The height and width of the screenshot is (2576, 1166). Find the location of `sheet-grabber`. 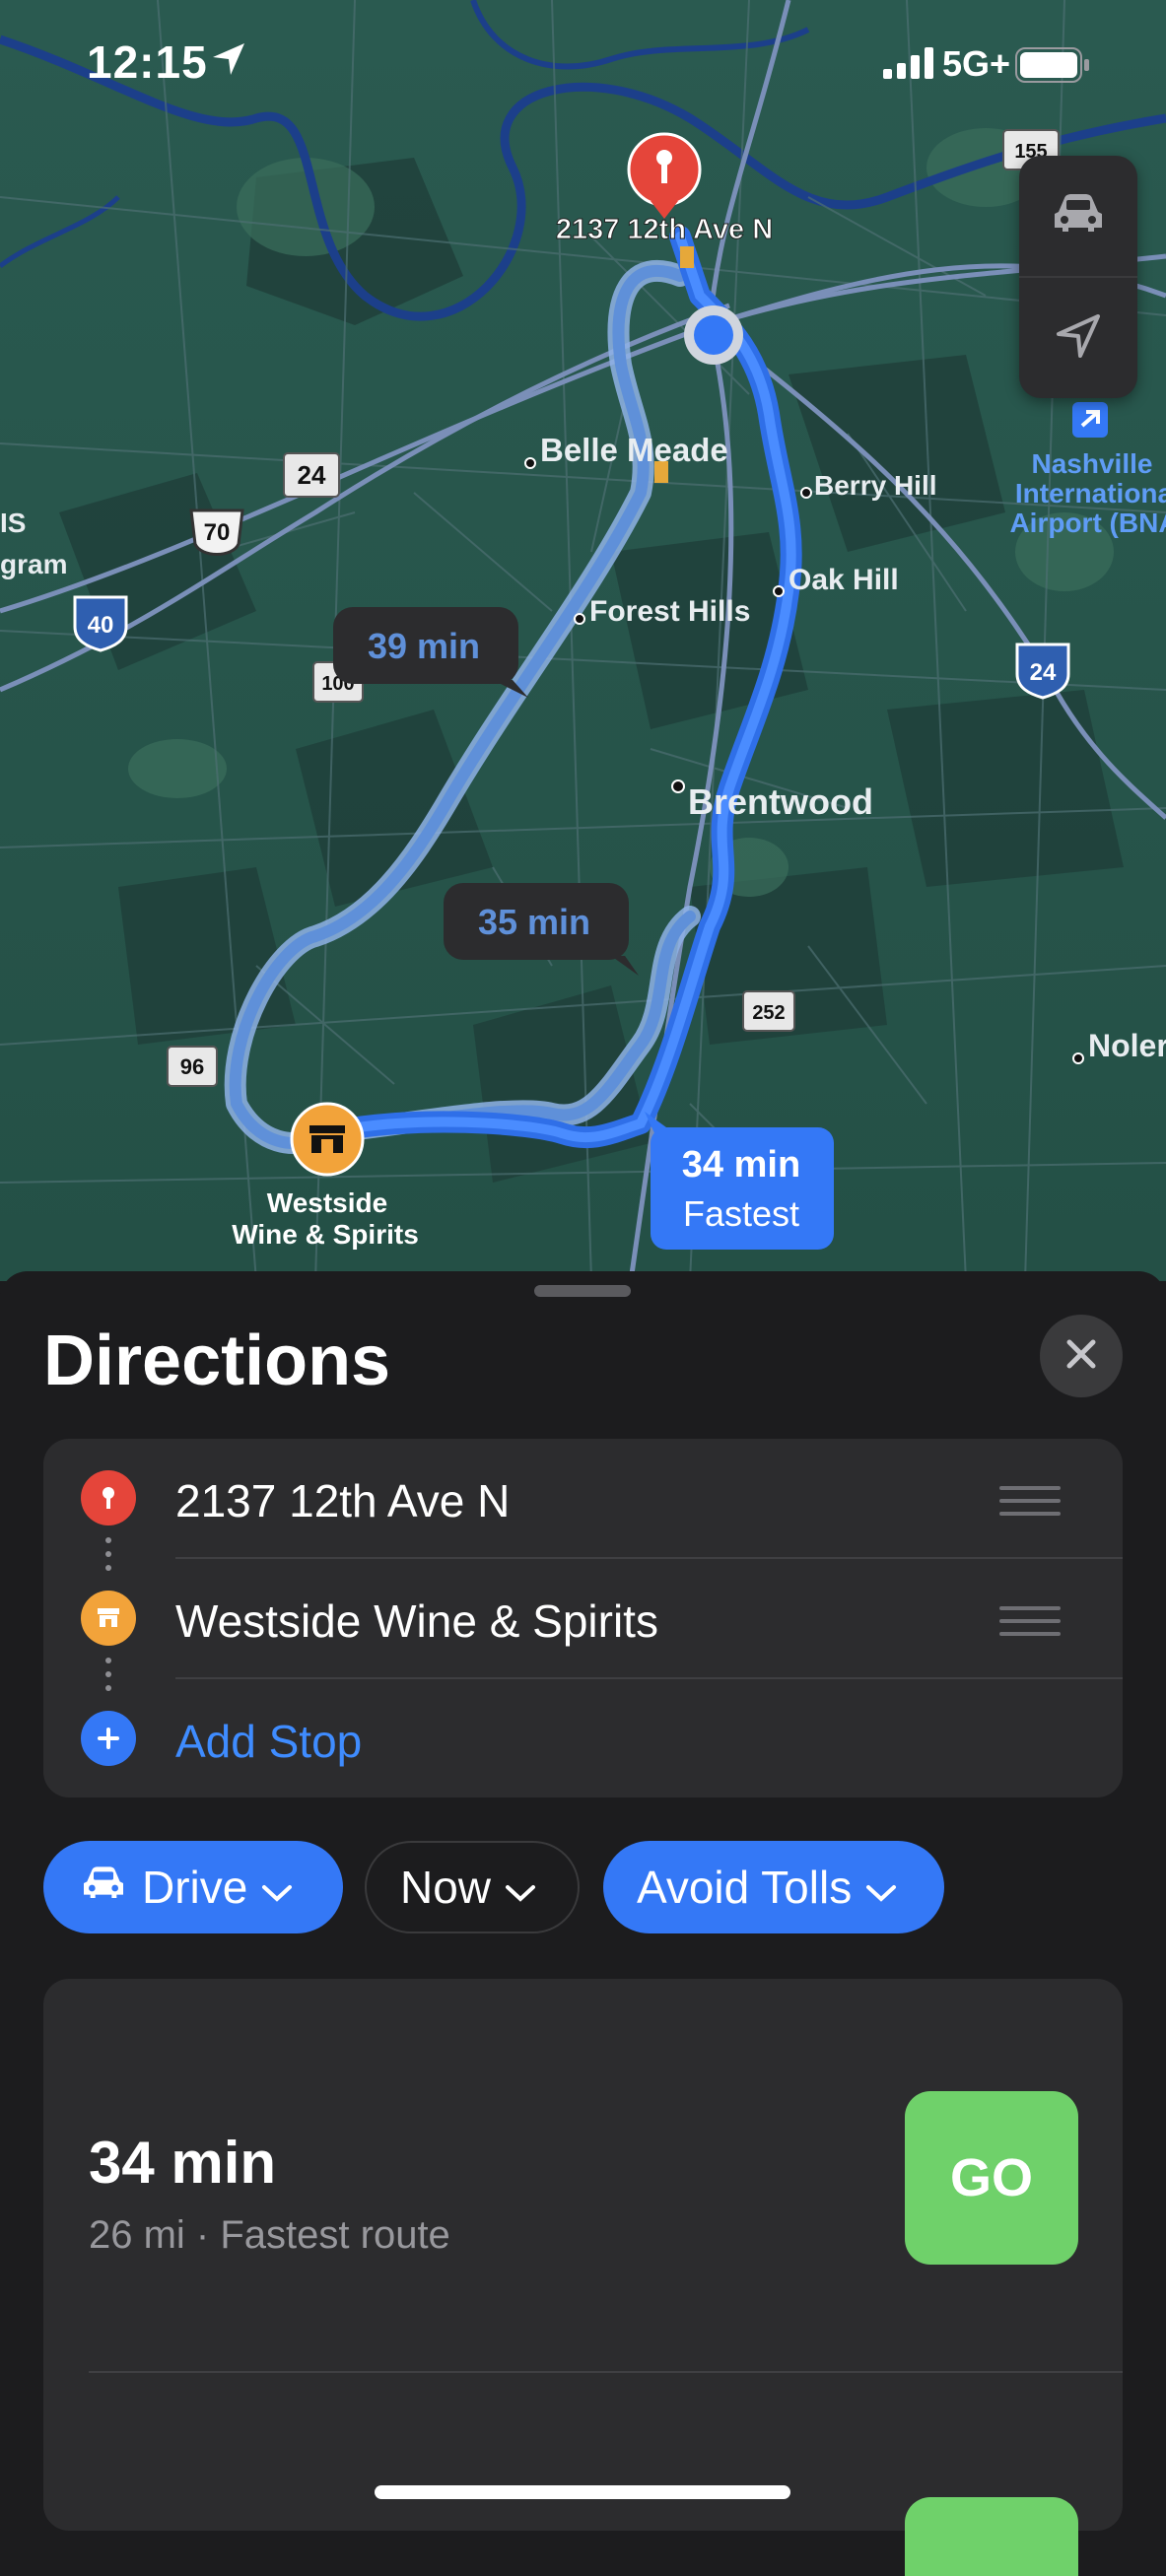

sheet-grabber is located at coordinates (582, 1291).